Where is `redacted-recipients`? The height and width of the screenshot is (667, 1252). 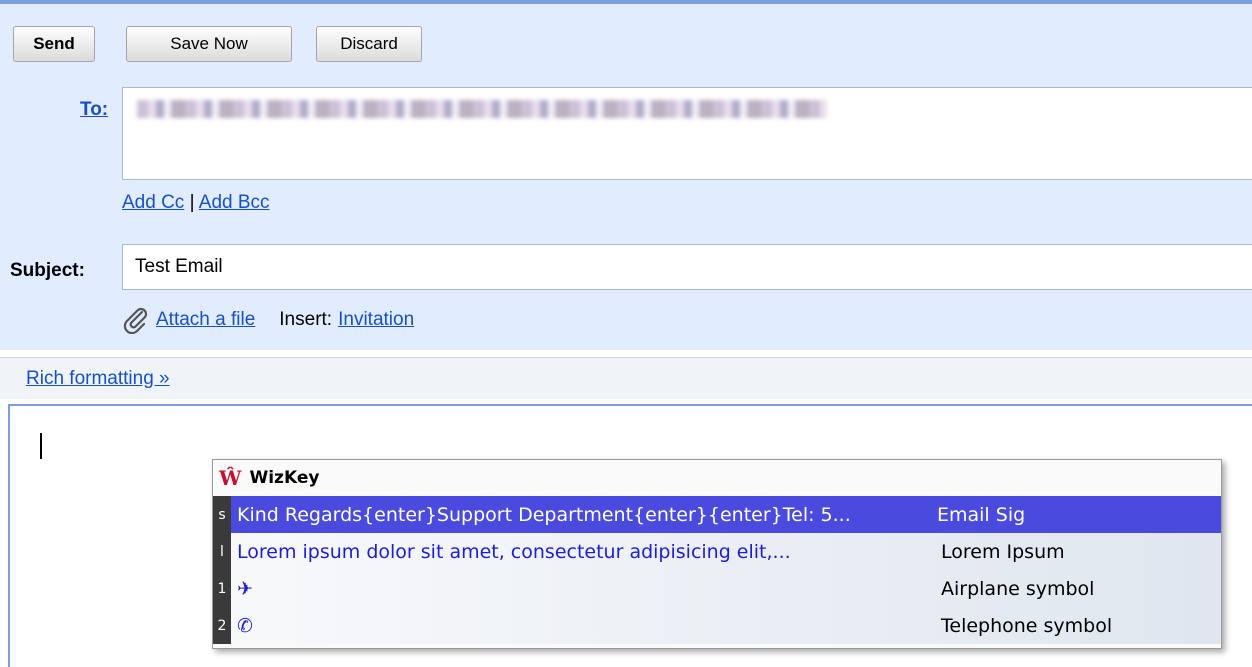 redacted-recipients is located at coordinates (482, 109).